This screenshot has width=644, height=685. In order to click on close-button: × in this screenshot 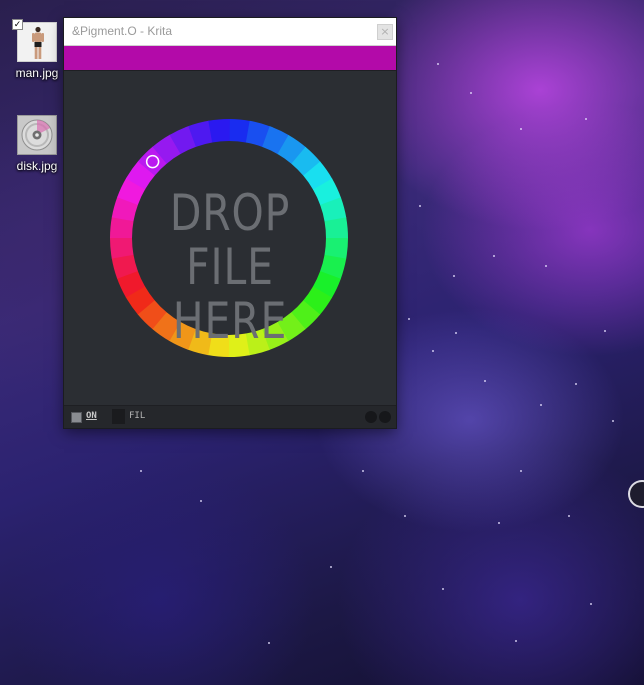, I will do `click(385, 32)`.